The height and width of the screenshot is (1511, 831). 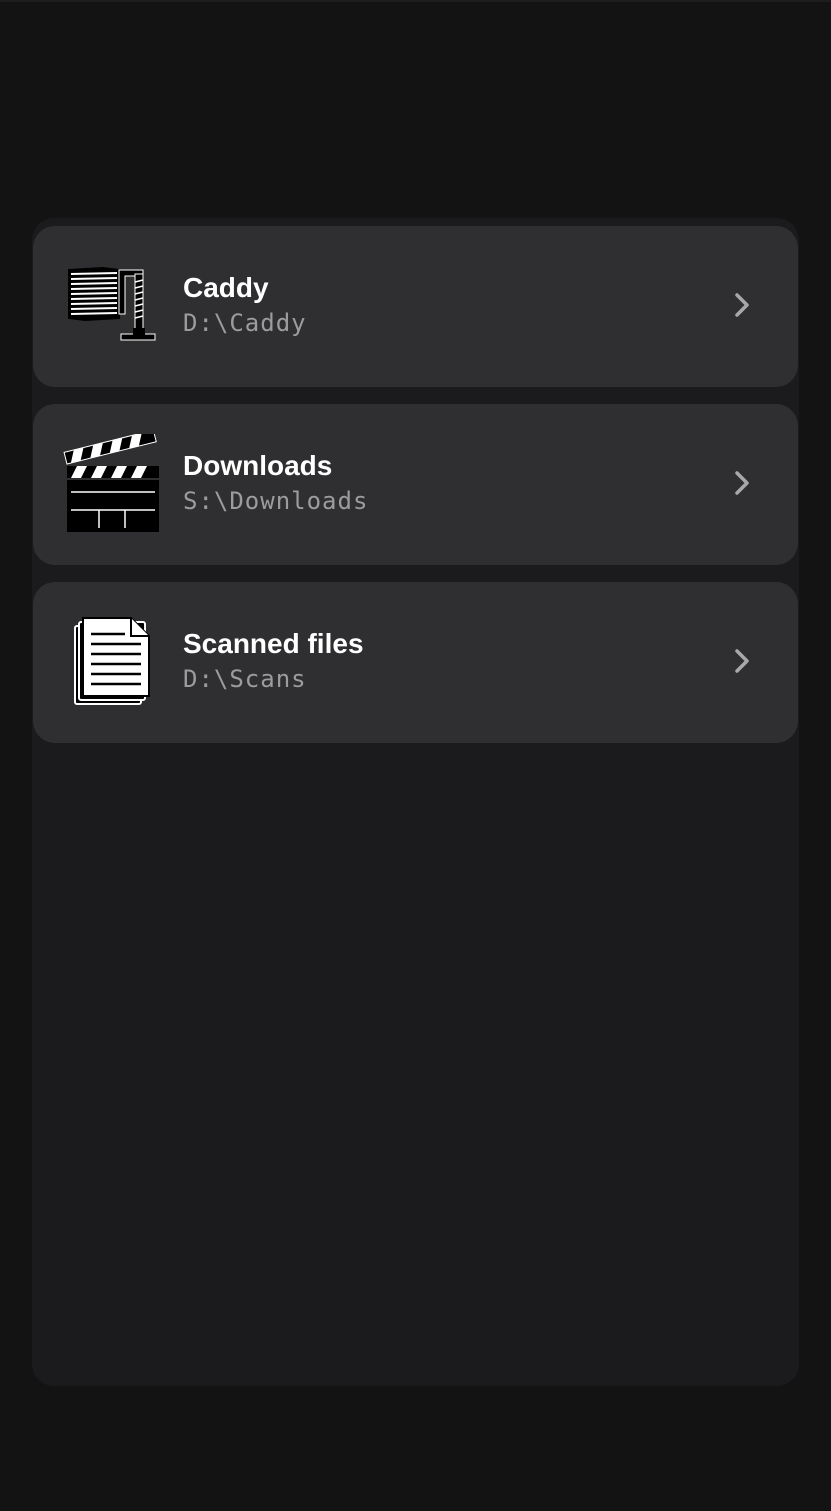 What do you see at coordinates (113, 484) in the screenshot?
I see `clapperboard-icon` at bounding box center [113, 484].